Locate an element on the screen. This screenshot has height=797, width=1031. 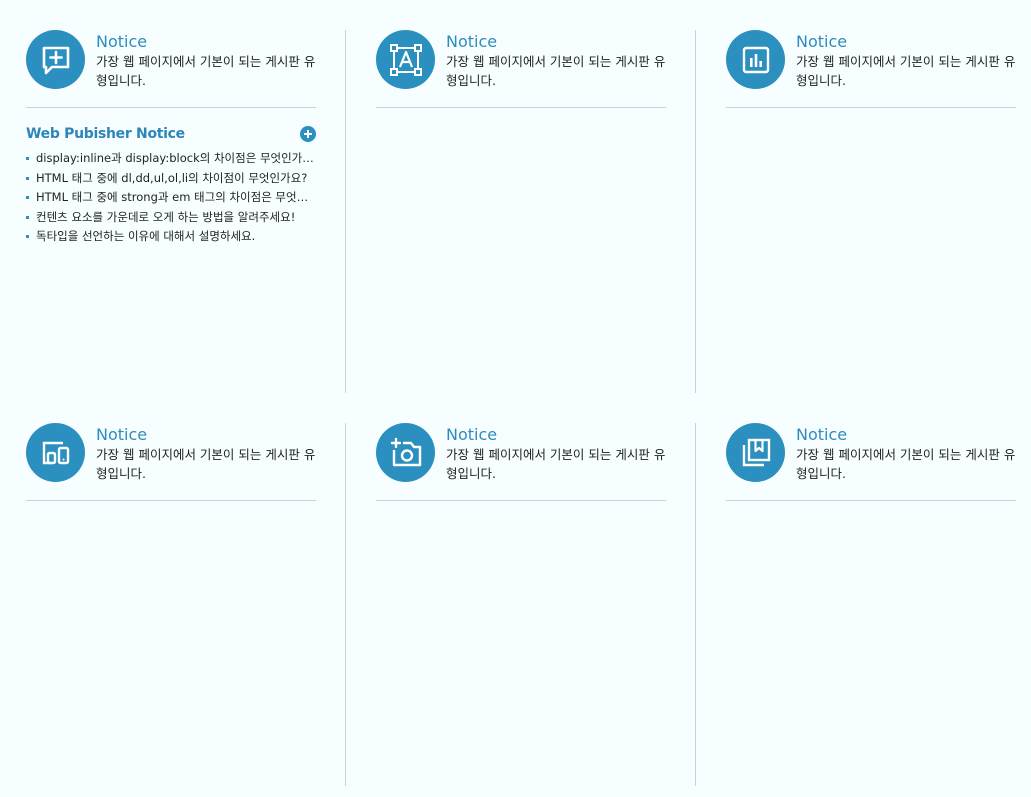
chat-plus-icon is located at coordinates (55, 59).